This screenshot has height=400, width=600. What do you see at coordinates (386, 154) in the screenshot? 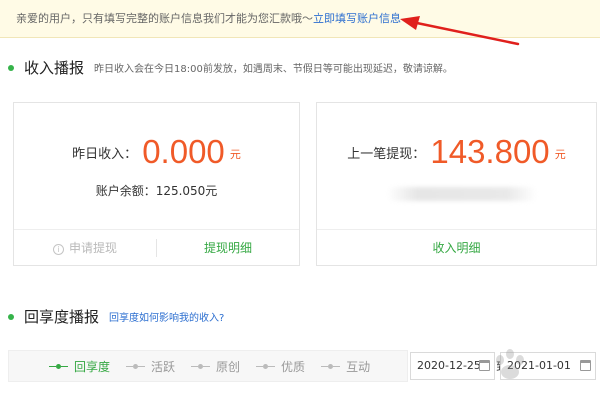
I see `last-withdraw-label: 上一笔提现：` at bounding box center [386, 154].